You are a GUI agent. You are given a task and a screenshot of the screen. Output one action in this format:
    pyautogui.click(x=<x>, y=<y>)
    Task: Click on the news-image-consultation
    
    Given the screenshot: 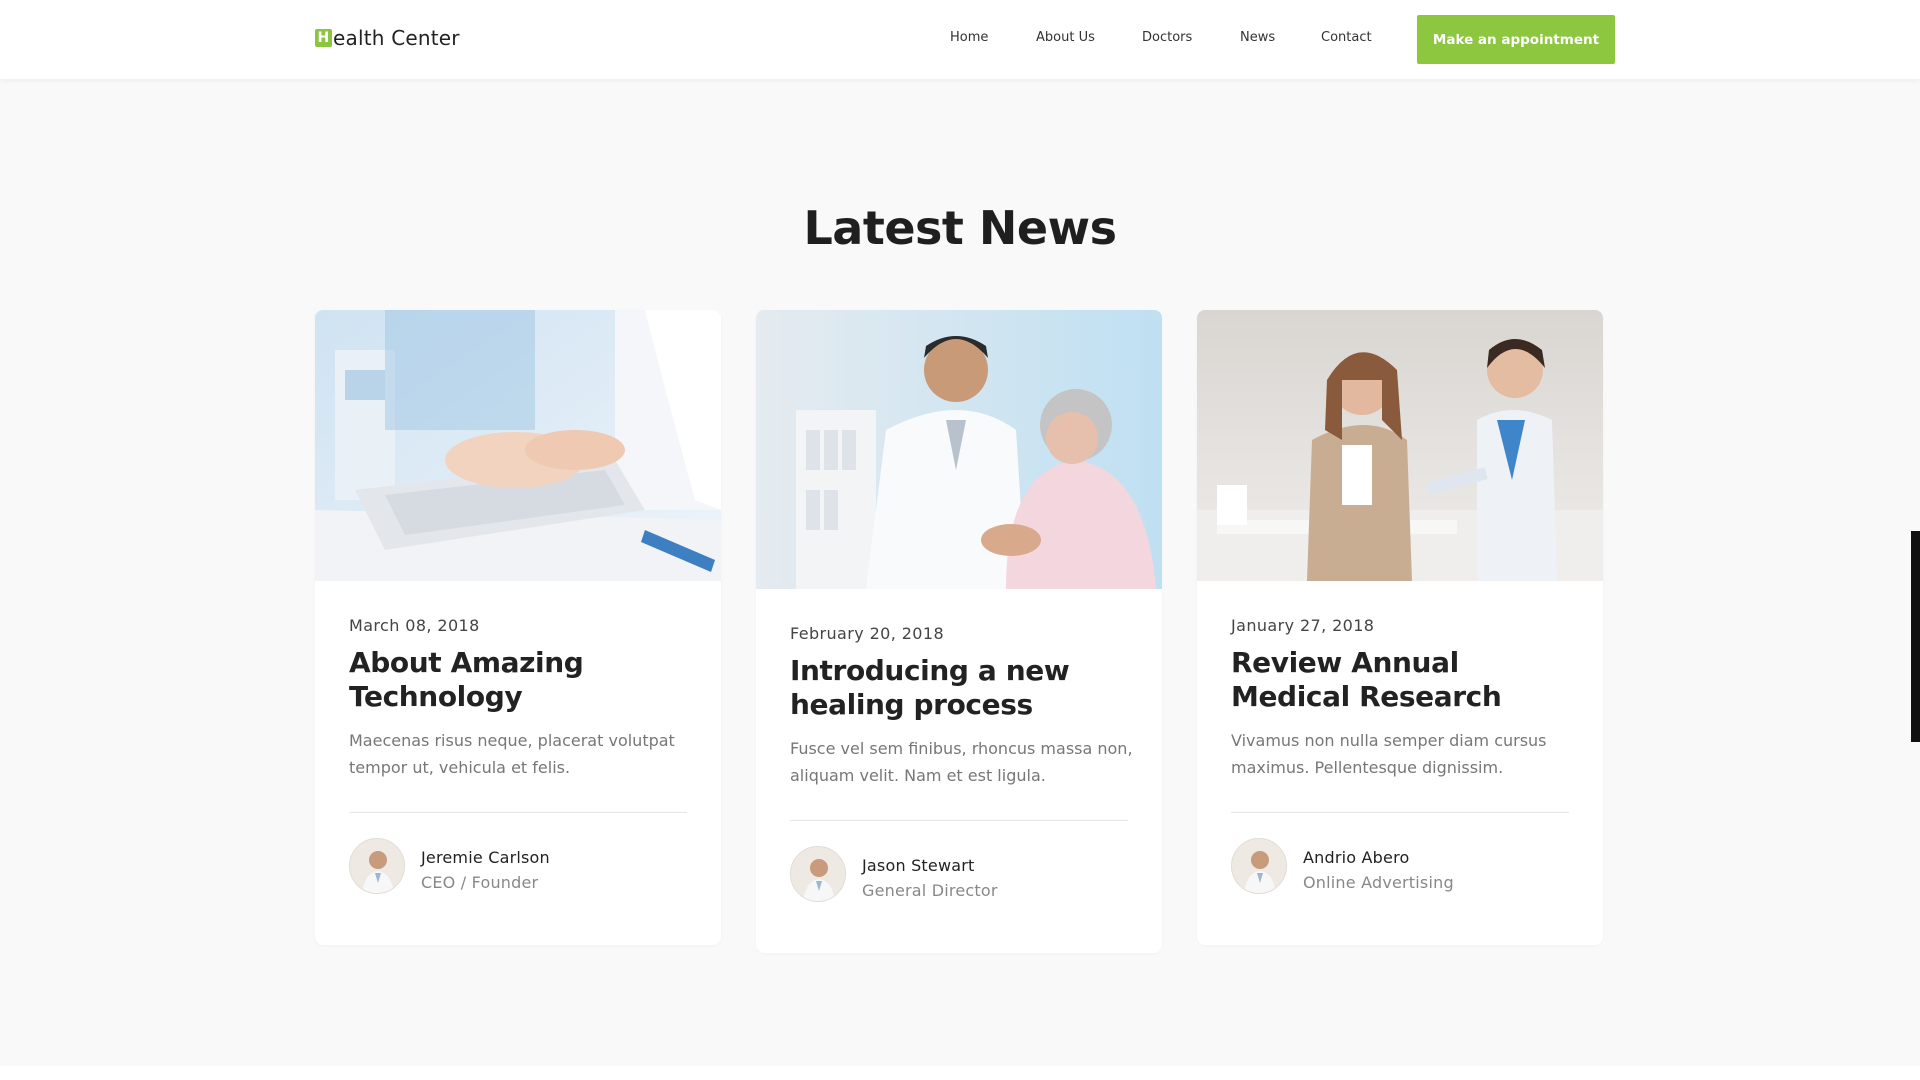 What is the action you would take?
    pyautogui.click(x=1400, y=445)
    